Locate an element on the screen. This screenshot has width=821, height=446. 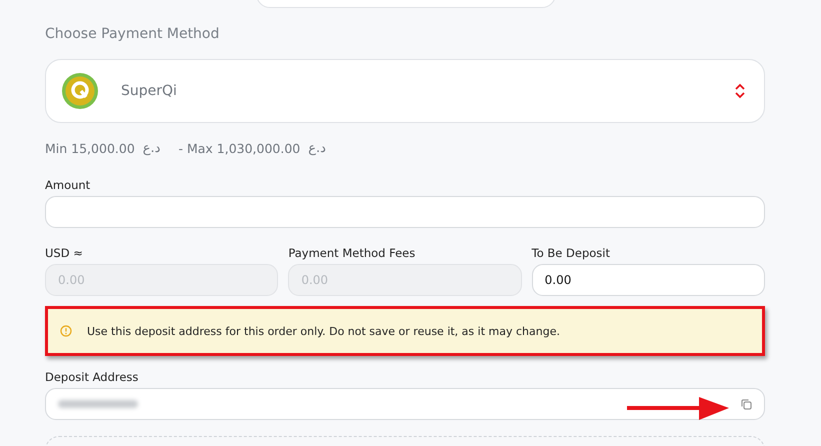
payment-method-select: SuperQi is located at coordinates (405, 91).